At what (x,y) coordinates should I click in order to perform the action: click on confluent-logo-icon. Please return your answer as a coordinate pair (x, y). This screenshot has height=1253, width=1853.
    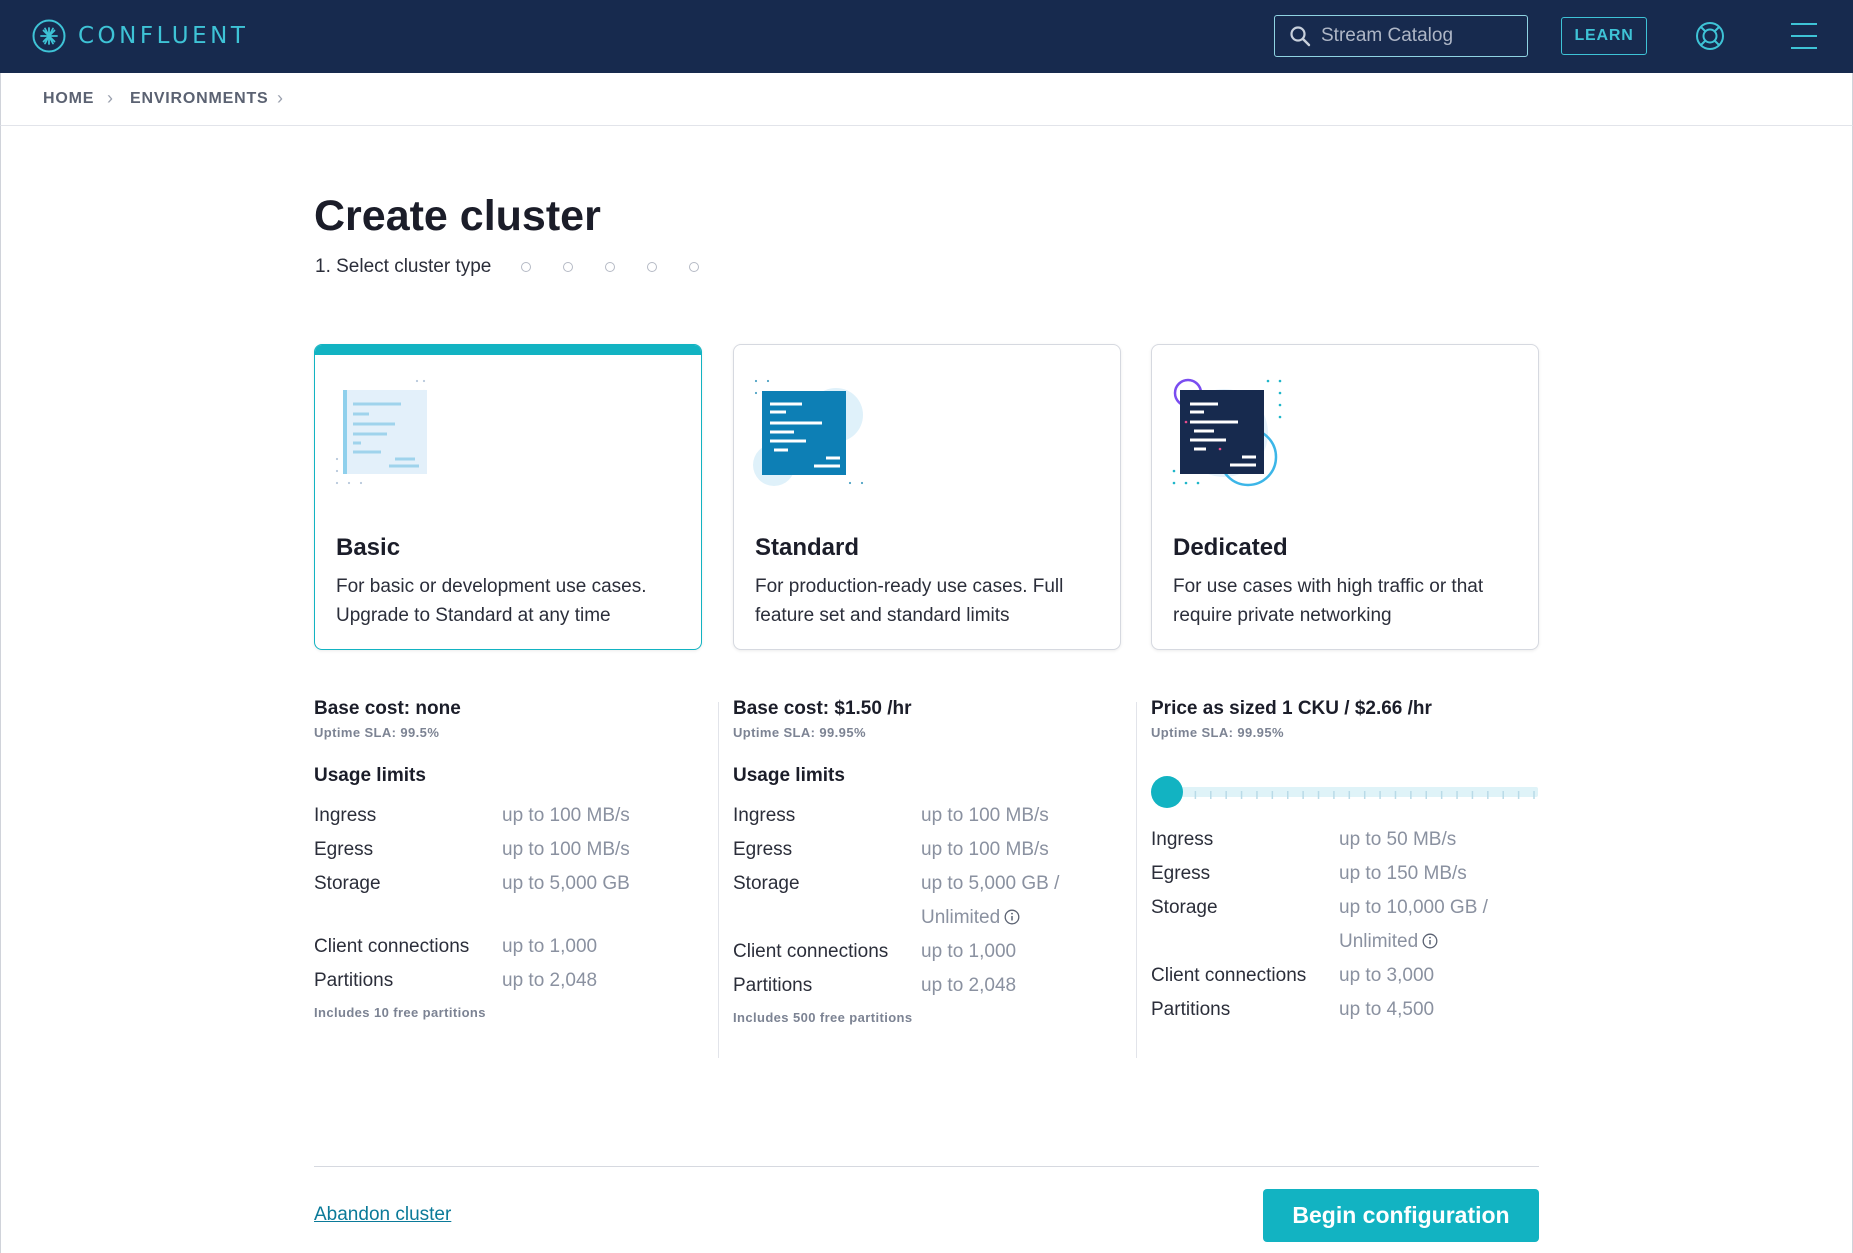
    Looking at the image, I should click on (49, 36).